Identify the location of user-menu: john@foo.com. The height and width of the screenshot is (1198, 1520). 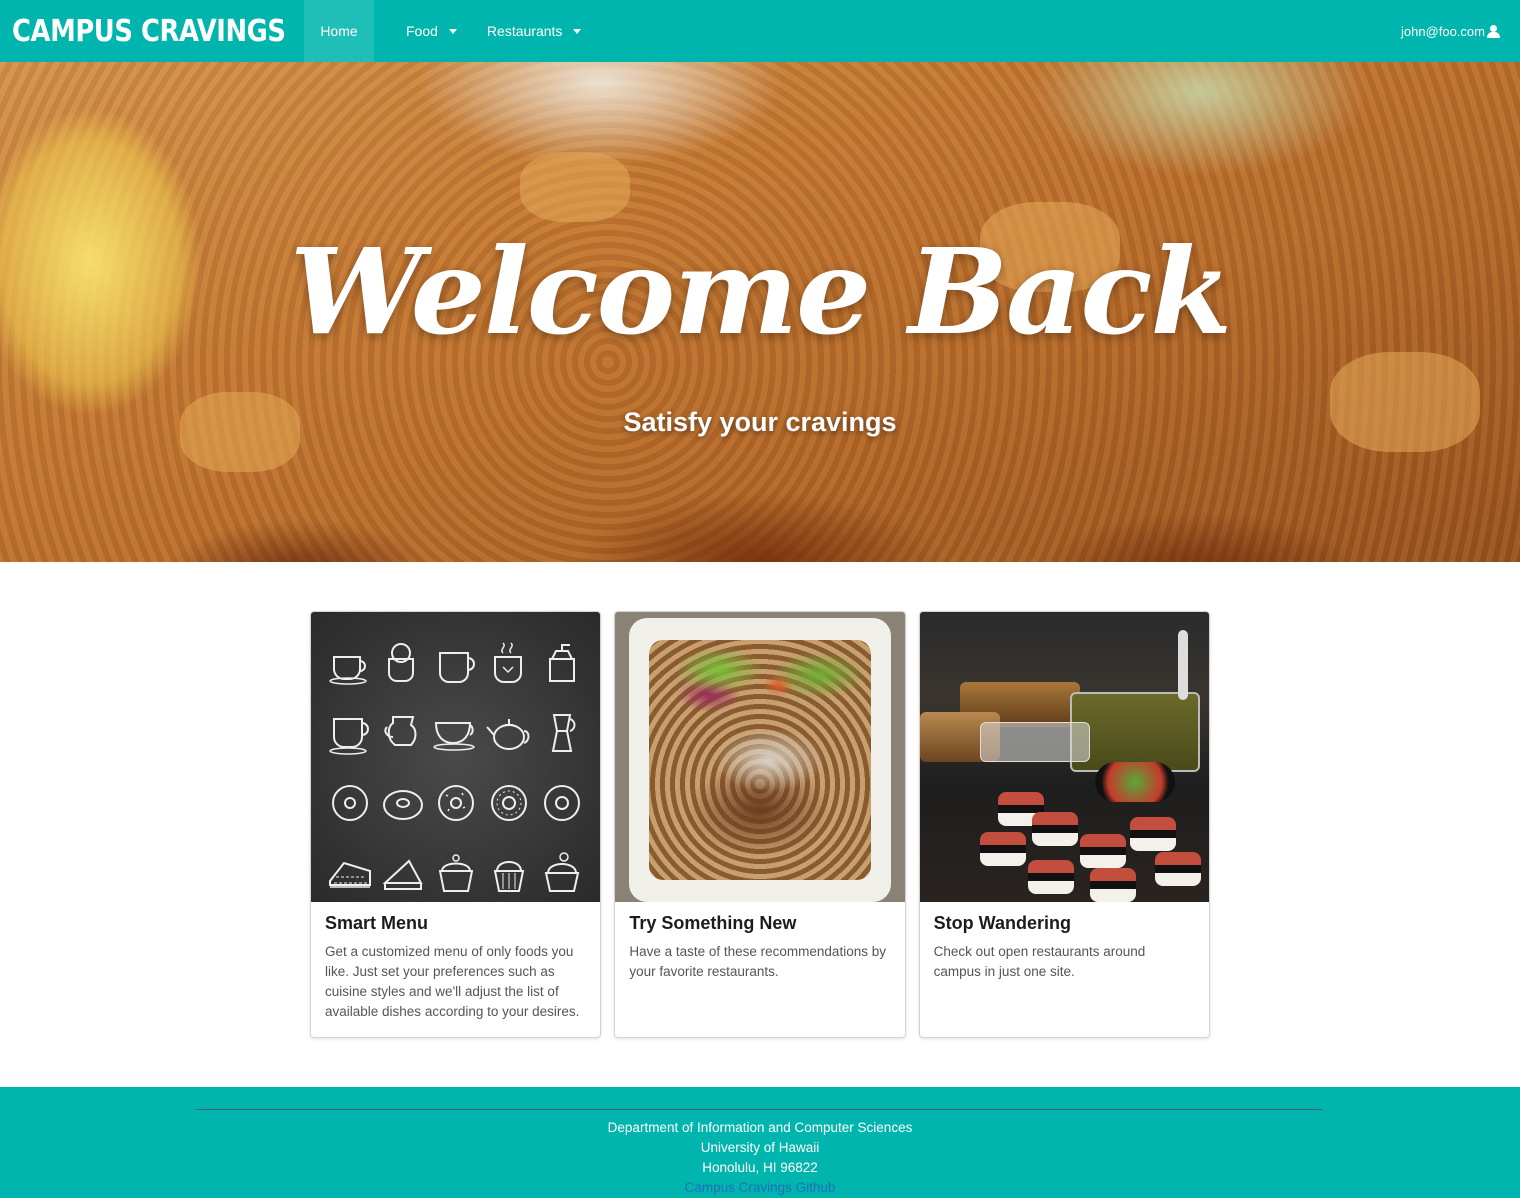
(1450, 31).